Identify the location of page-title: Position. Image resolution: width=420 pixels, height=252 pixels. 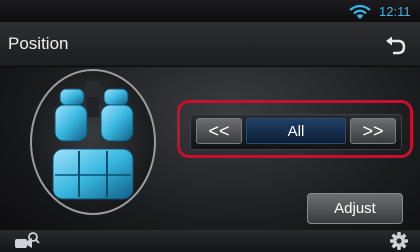
(38, 43).